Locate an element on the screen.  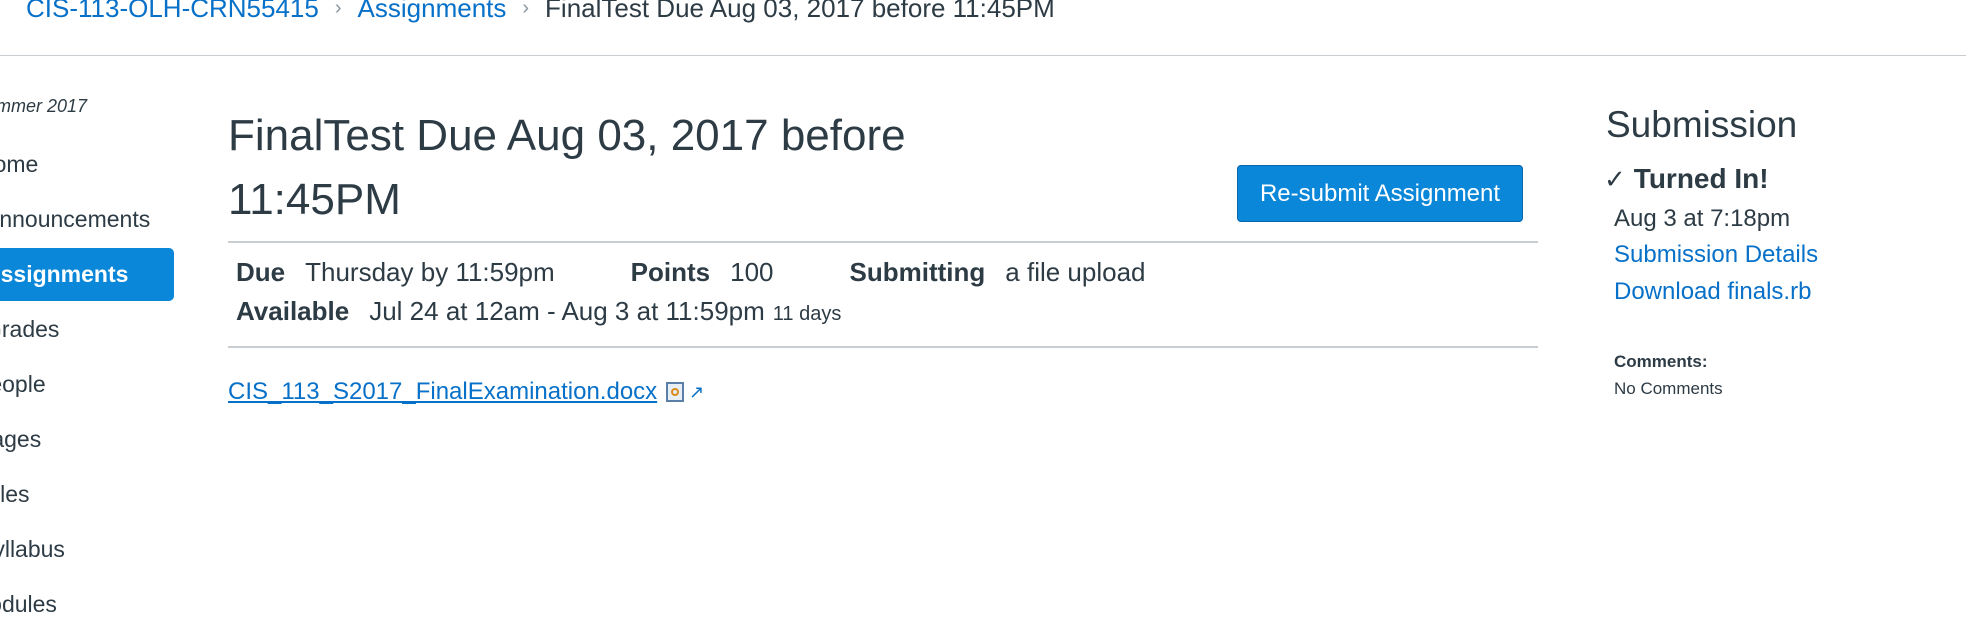
available-value: Jul 24 at 12am - Aug 3 at 11:59pm is located at coordinates (567, 311).